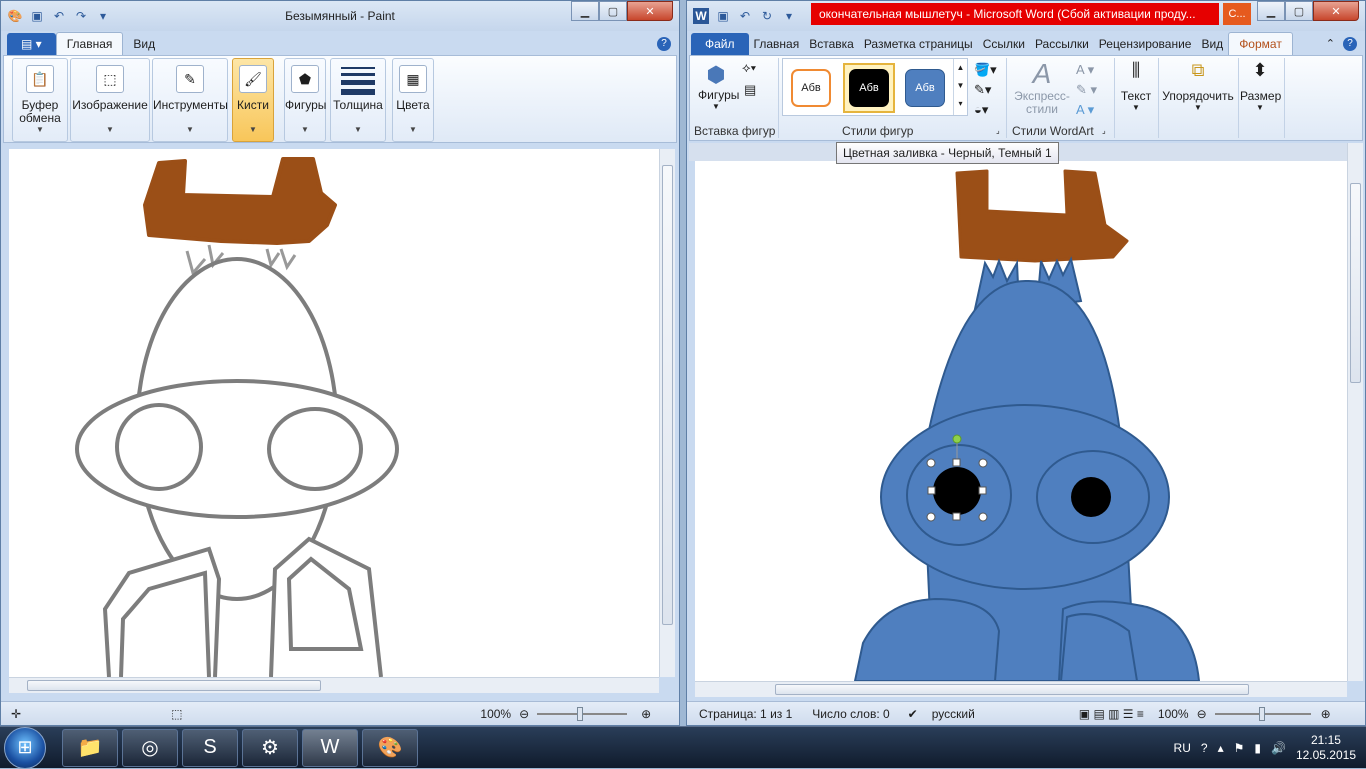 The width and height of the screenshot is (1366, 769). I want to click on page-count: Страница: 1 из 1, so click(745, 714).